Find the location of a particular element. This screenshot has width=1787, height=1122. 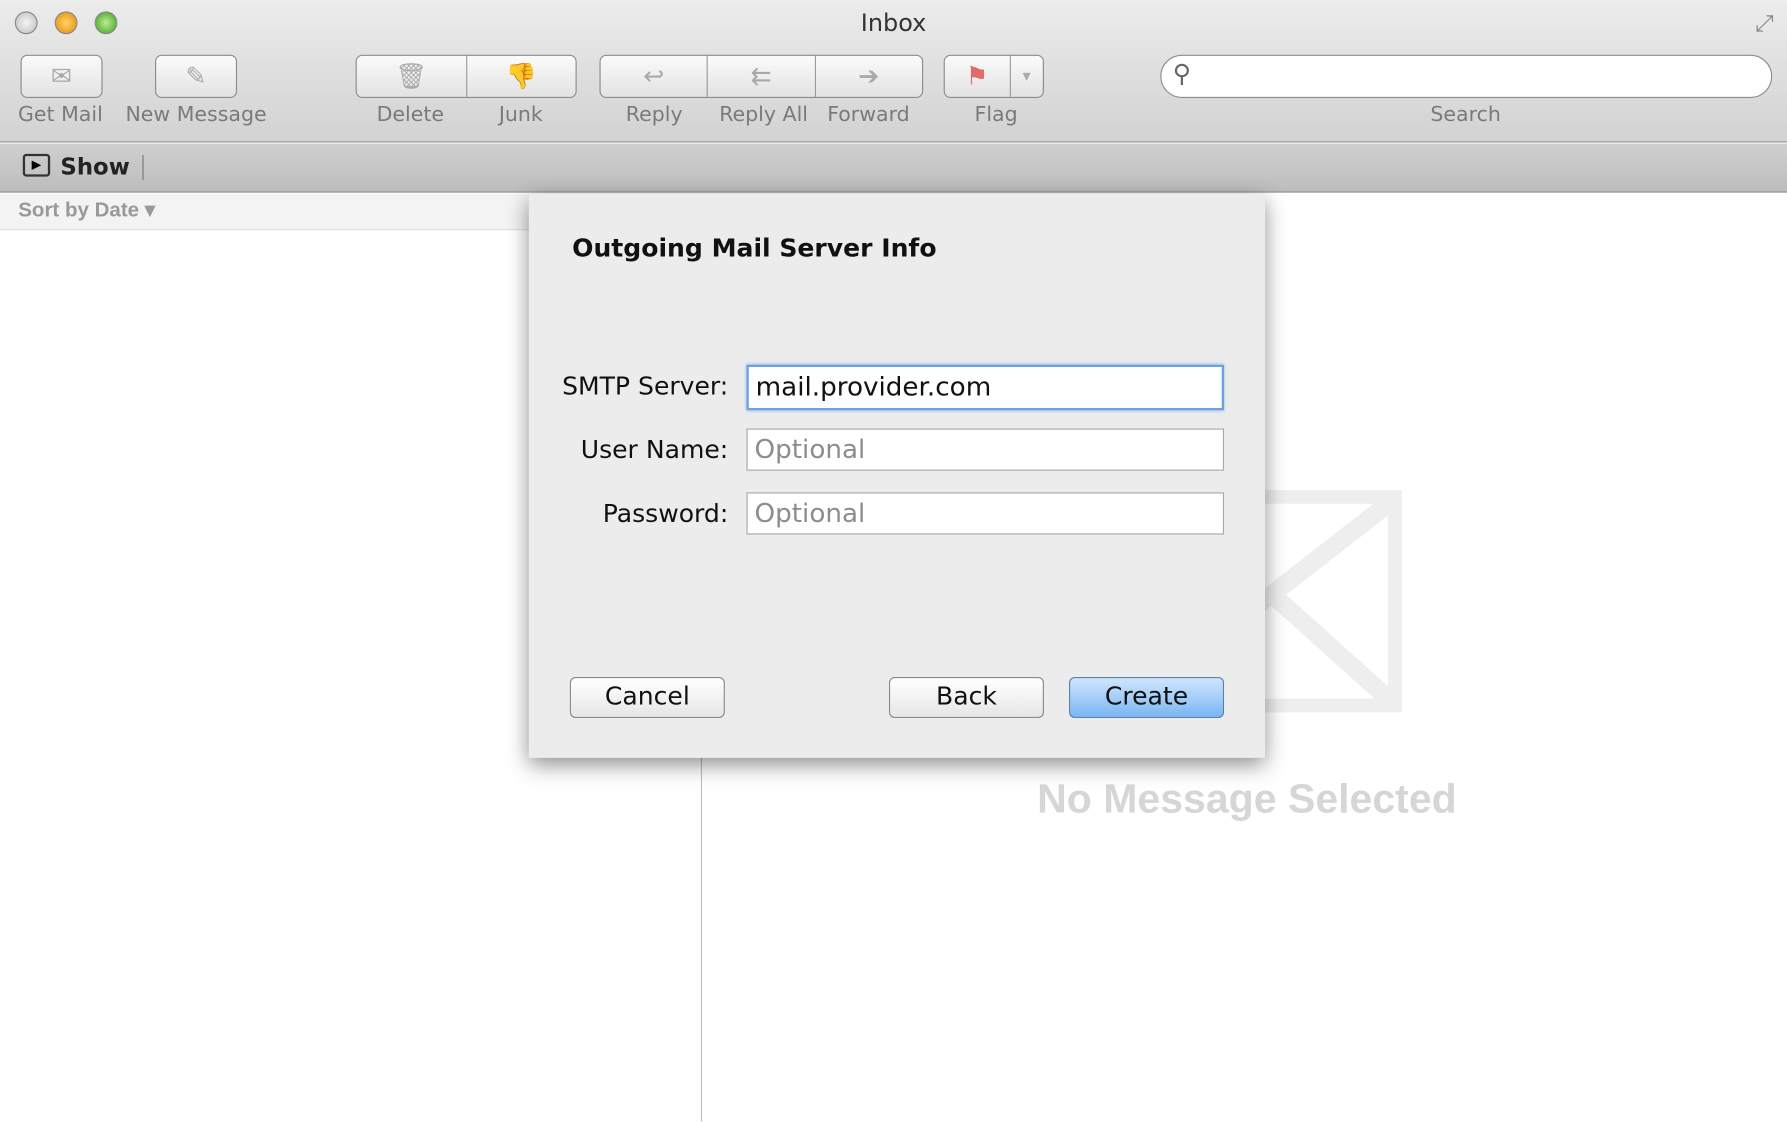

user-name-label: User Name: is located at coordinates (654, 450).